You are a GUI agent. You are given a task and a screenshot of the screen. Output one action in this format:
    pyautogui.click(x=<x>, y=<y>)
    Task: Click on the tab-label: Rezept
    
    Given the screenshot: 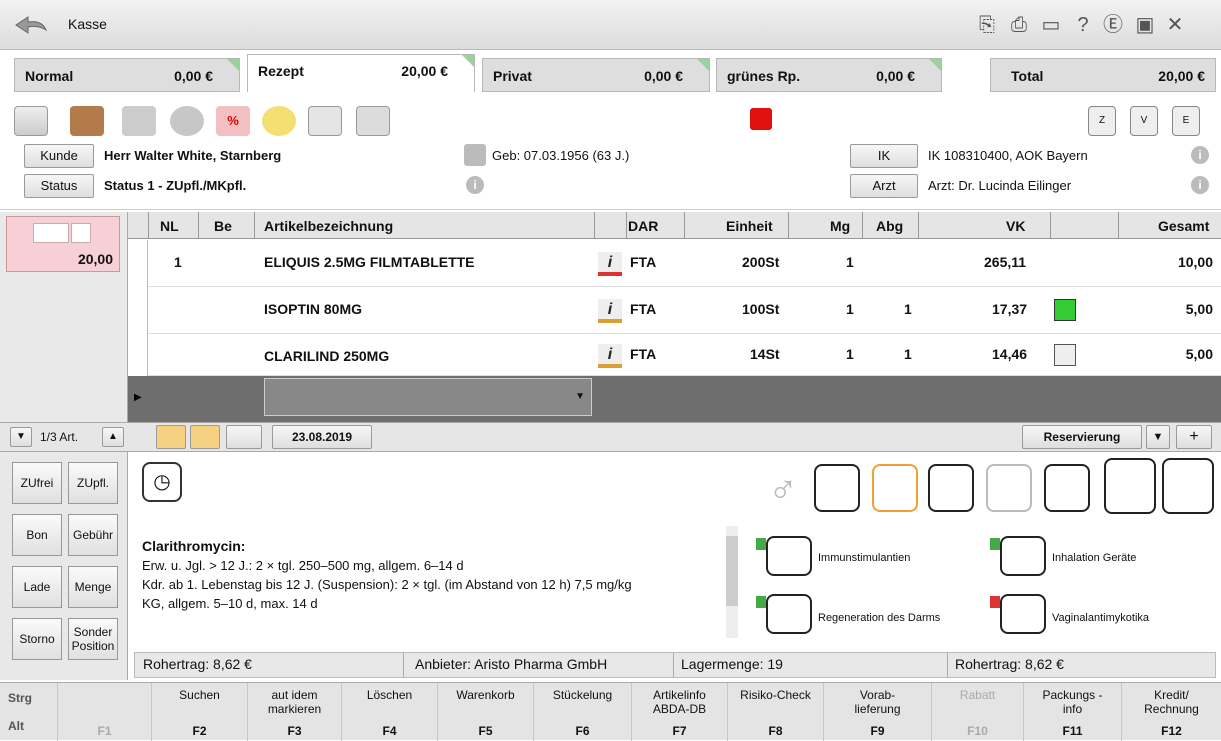 What is the action you would take?
    pyautogui.click(x=281, y=71)
    